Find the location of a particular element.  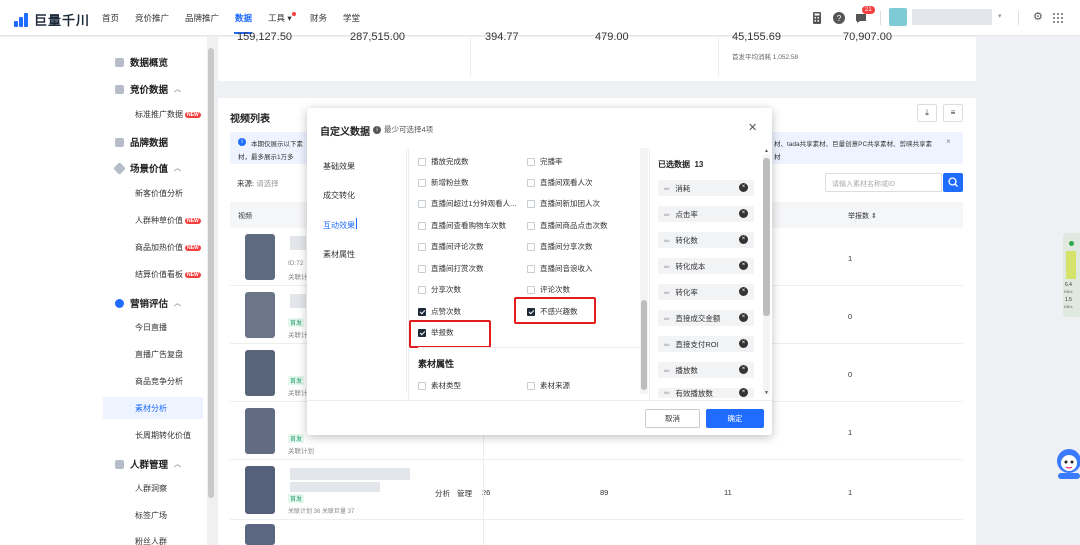

sidebar-item-standard-data: 标准推广数据 NEW is located at coordinates (168, 114).